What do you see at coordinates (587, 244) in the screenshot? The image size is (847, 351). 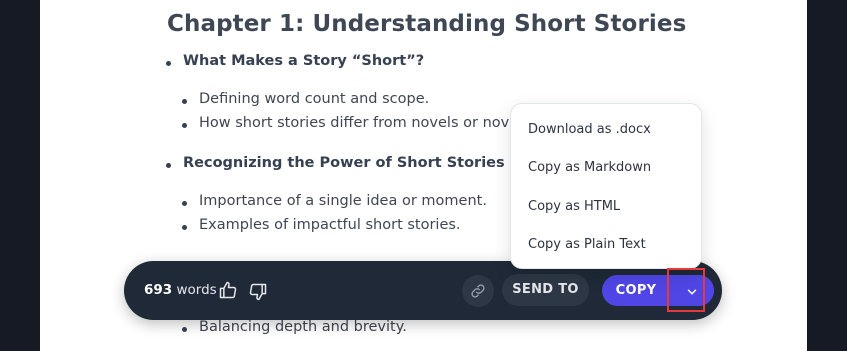 I see `menu-item-copy-plain-text: Copy as Plain Text` at bounding box center [587, 244].